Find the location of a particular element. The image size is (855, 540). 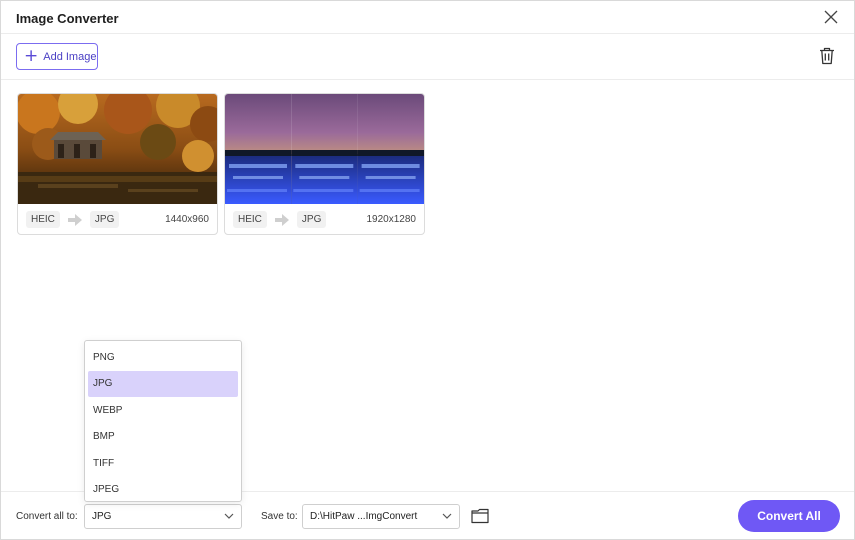

image-dimensions: 1440x960 is located at coordinates (187, 219).